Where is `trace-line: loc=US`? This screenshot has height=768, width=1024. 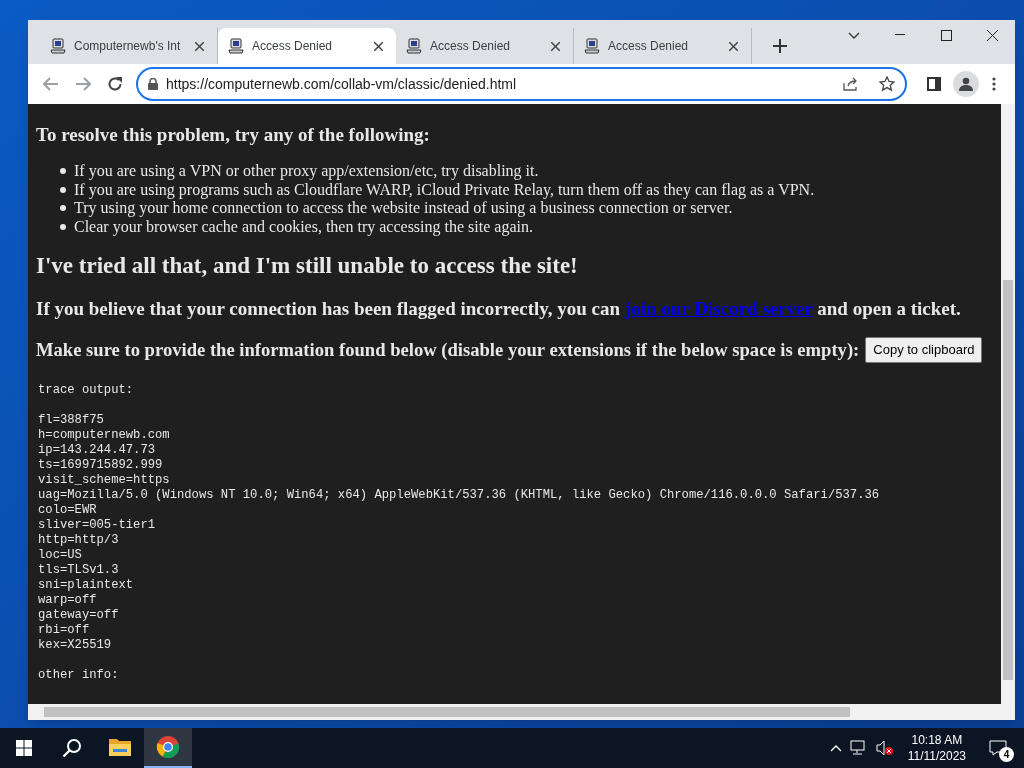 trace-line: loc=US is located at coordinates (60, 555).